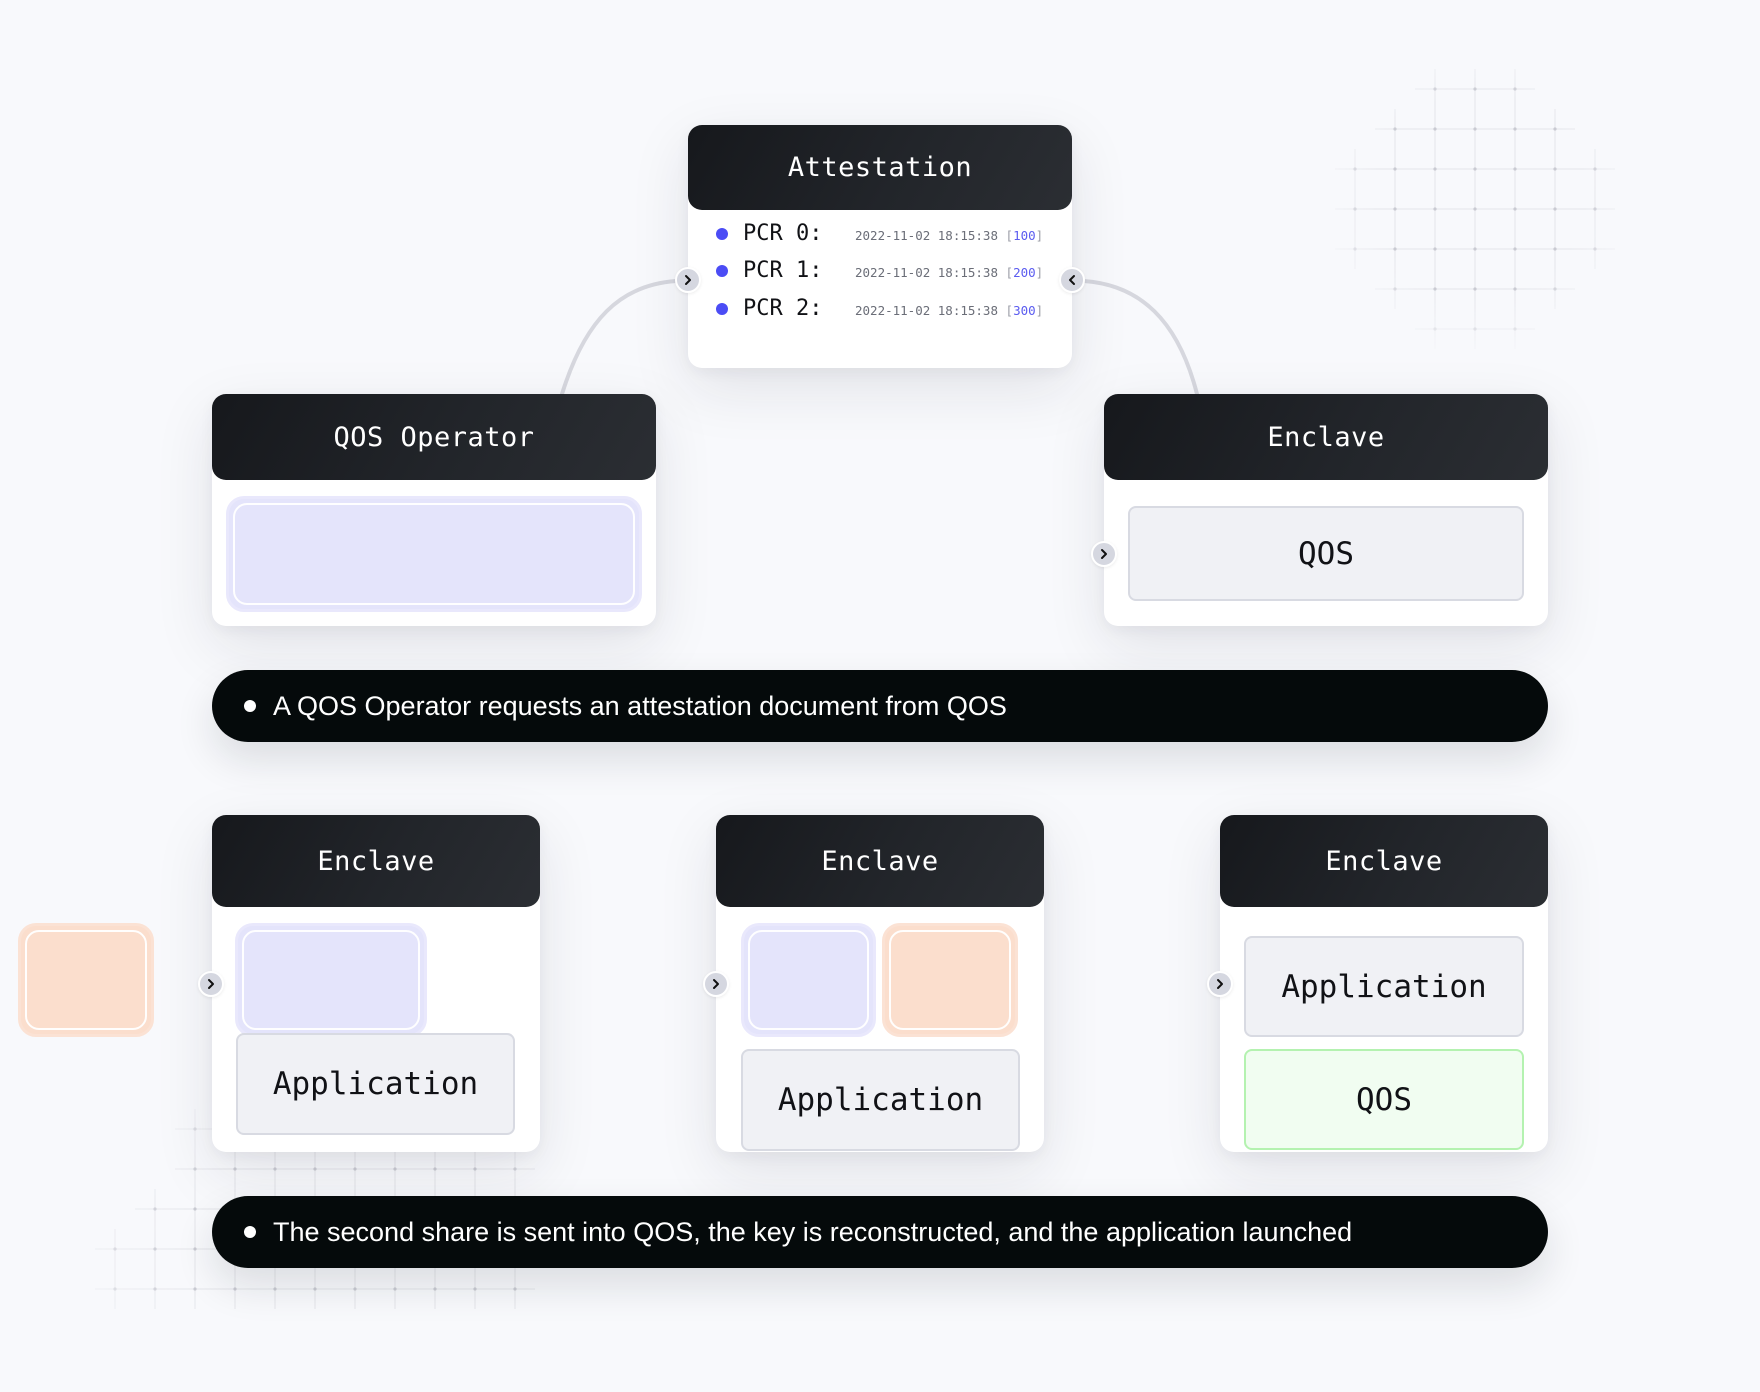 This screenshot has height=1392, width=1760. I want to click on pcr-value: 200, so click(1024, 272).